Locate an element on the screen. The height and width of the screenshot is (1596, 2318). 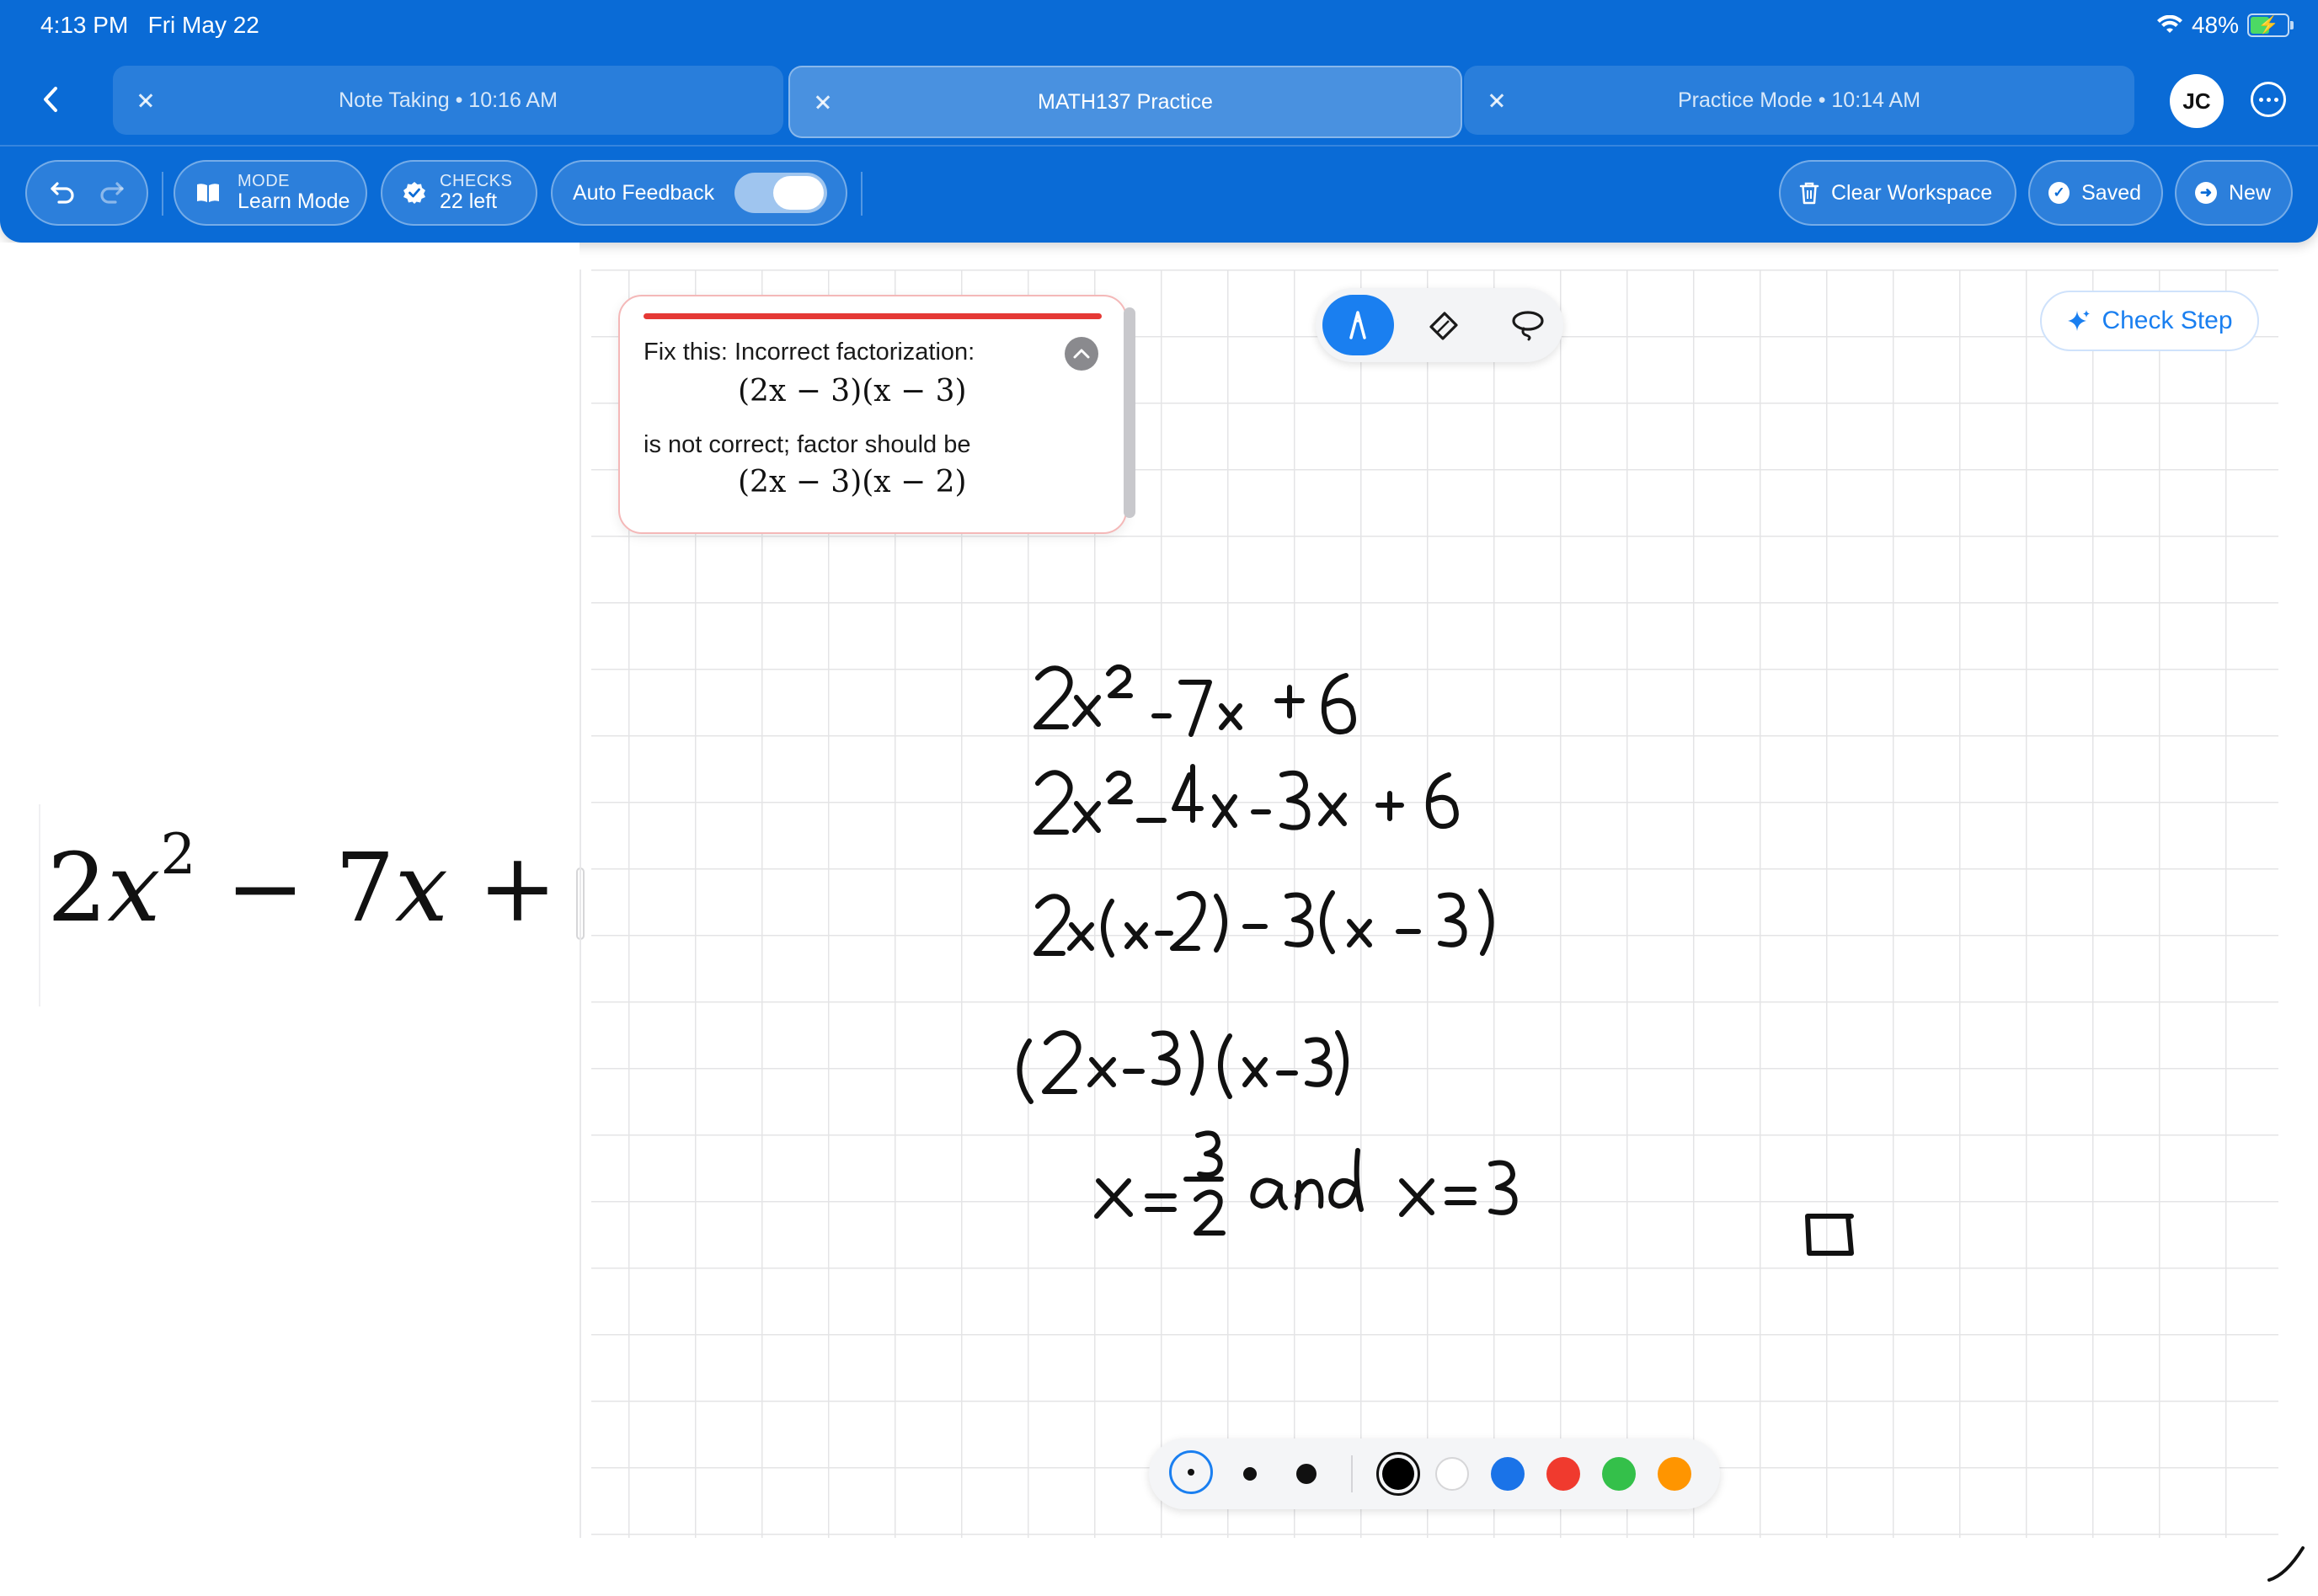
new-button: ➜ New is located at coordinates (2234, 193).